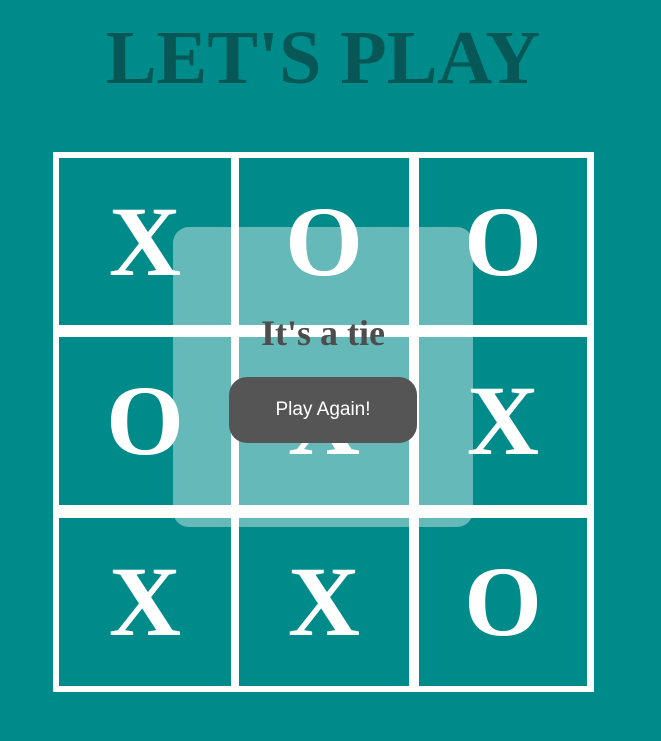 This screenshot has width=661, height=741. Describe the element at coordinates (323, 58) in the screenshot. I see `page-title: LET'S PLAY` at that location.